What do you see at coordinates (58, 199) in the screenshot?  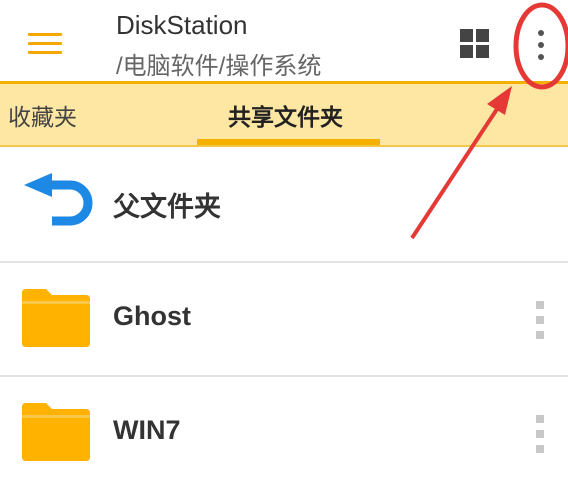 I see `back-arrow-icon` at bounding box center [58, 199].